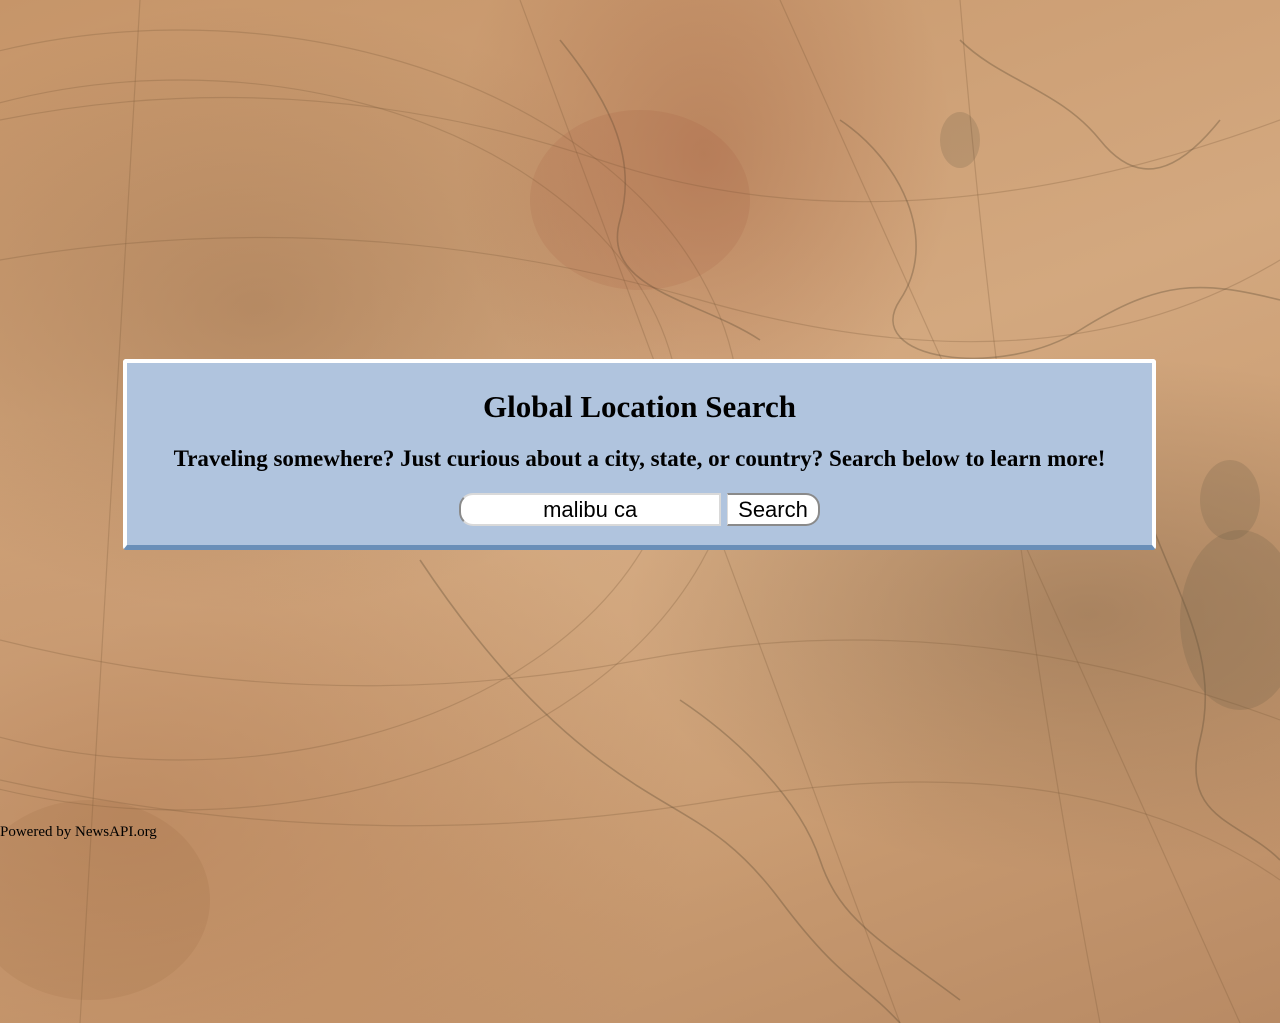 The width and height of the screenshot is (1280, 1023). What do you see at coordinates (590, 509) in the screenshot?
I see `search-input` at bounding box center [590, 509].